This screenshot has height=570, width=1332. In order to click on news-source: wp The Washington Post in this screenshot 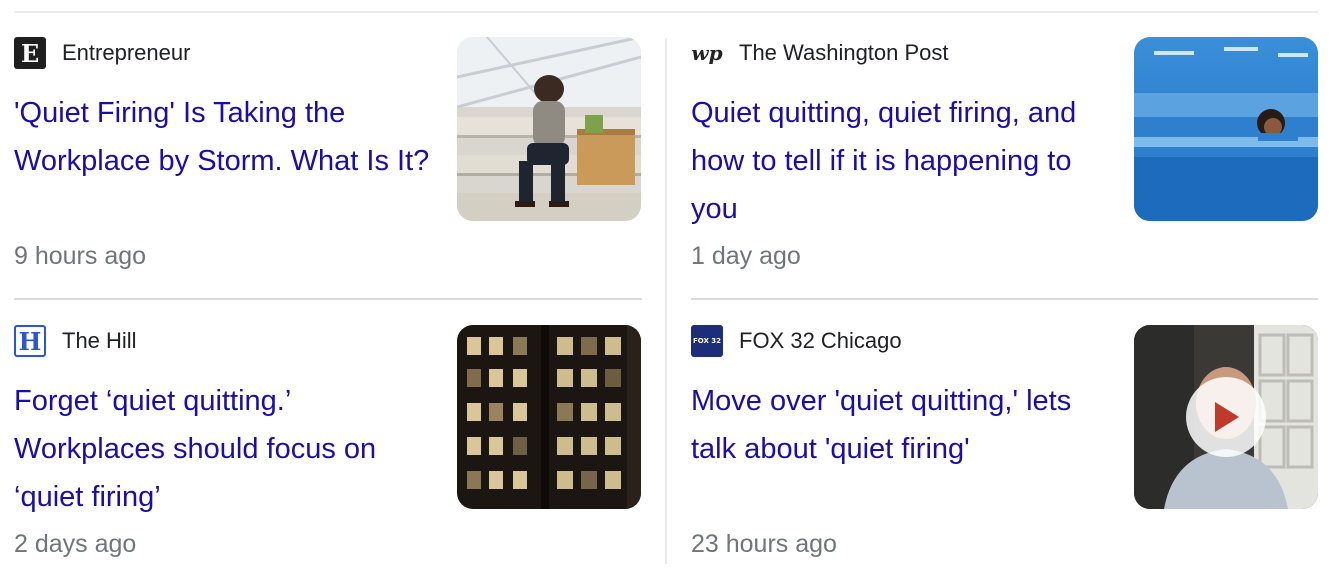, I will do `click(820, 53)`.